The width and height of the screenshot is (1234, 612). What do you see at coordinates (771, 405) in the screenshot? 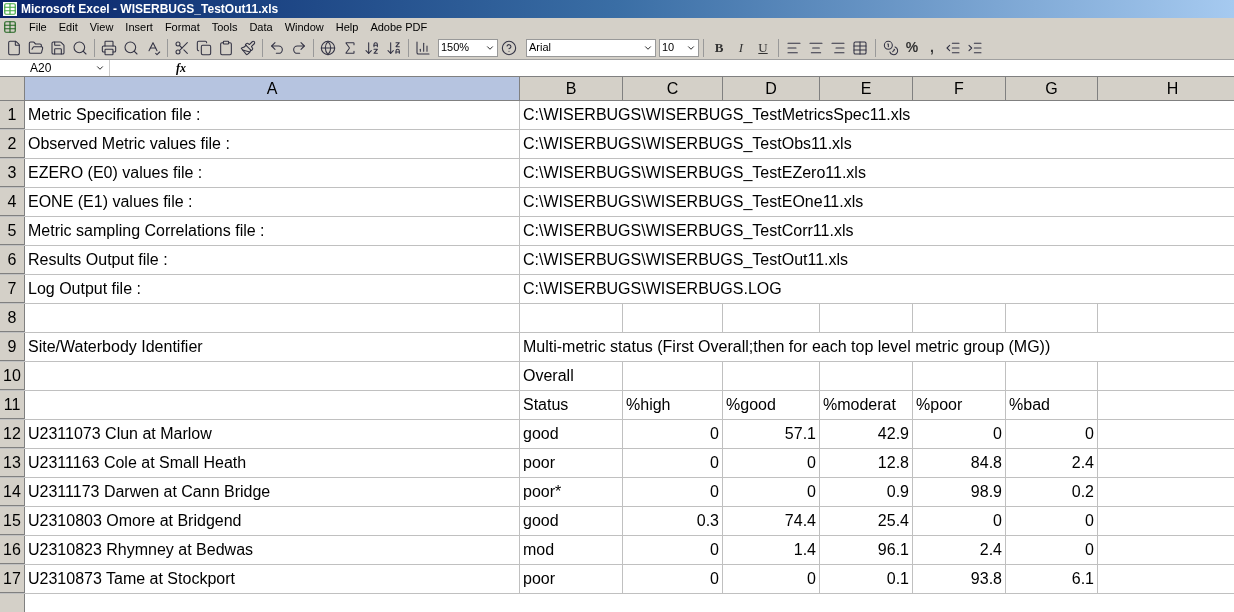
I see `table-cell: %good` at bounding box center [771, 405].